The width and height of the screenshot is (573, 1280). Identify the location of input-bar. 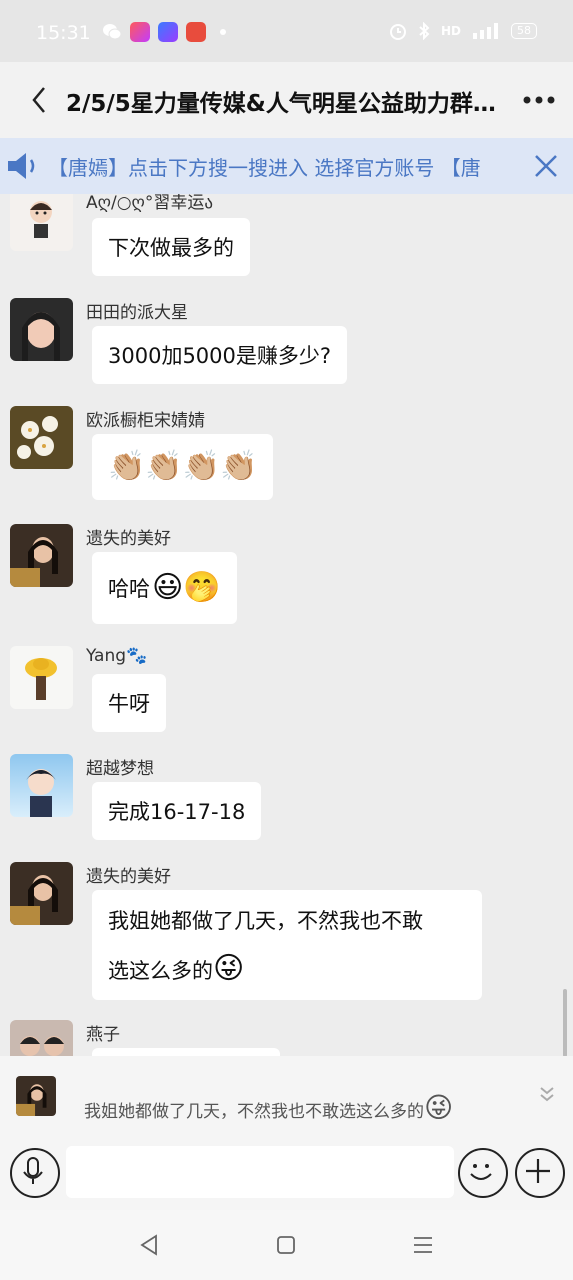
(286, 1174).